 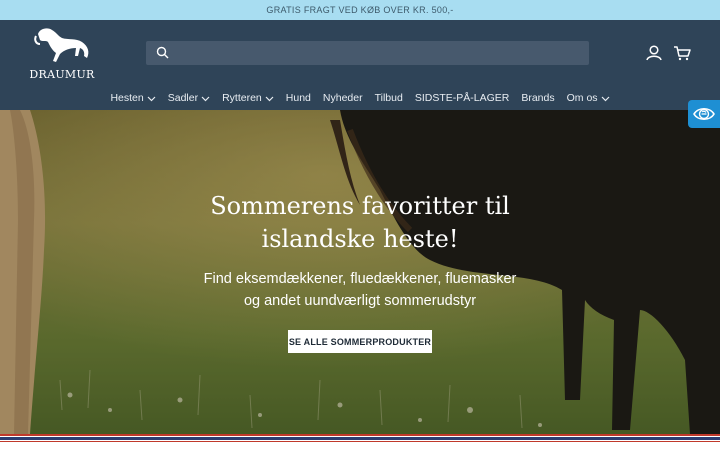 I want to click on accessibility-button, so click(x=704, y=114).